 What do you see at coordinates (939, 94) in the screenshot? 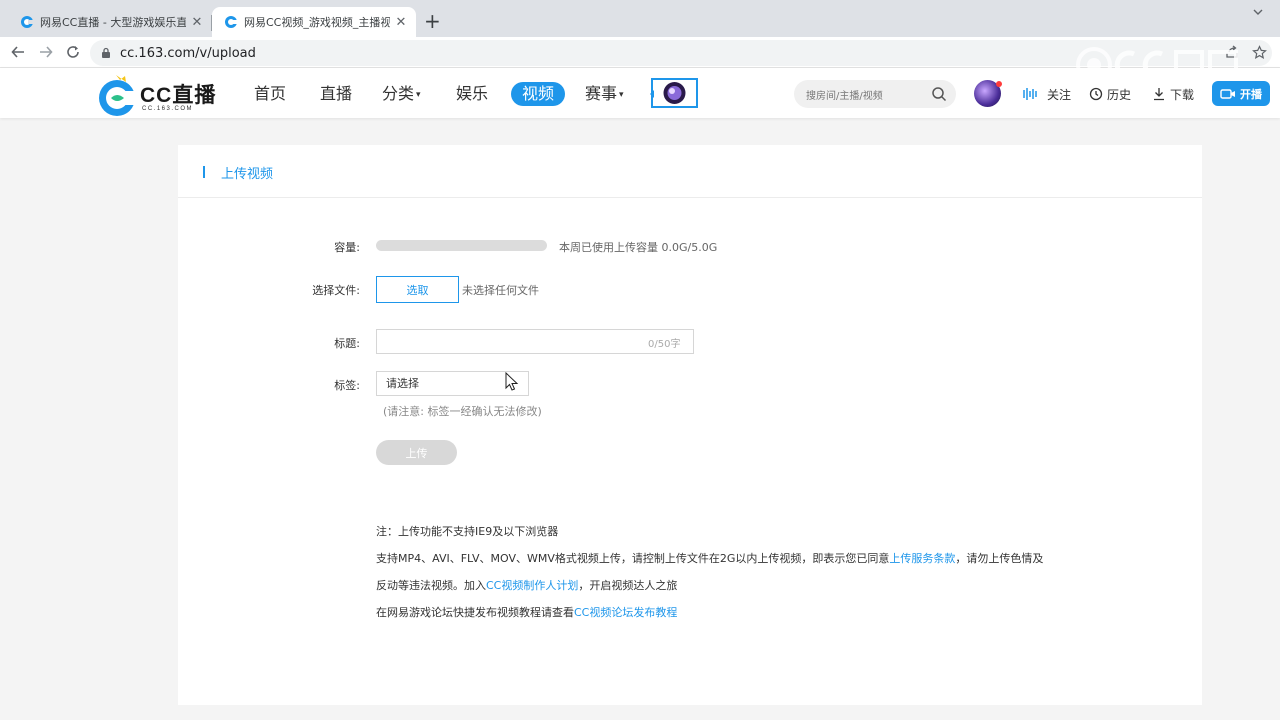
I see `search-icon` at bounding box center [939, 94].